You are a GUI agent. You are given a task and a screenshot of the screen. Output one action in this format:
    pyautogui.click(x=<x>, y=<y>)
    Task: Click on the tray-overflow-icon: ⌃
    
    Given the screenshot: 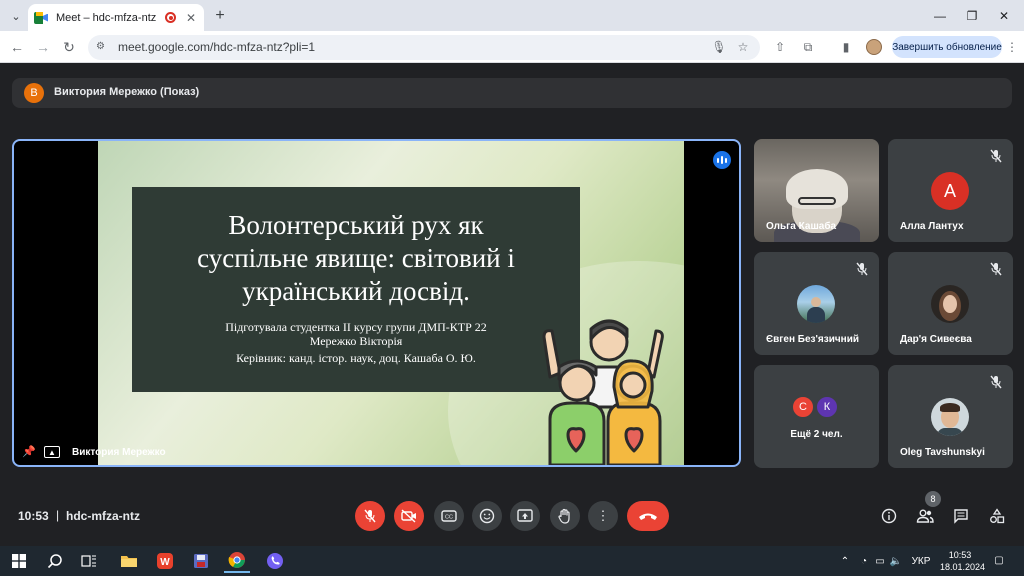 What is the action you would take?
    pyautogui.click(x=845, y=561)
    